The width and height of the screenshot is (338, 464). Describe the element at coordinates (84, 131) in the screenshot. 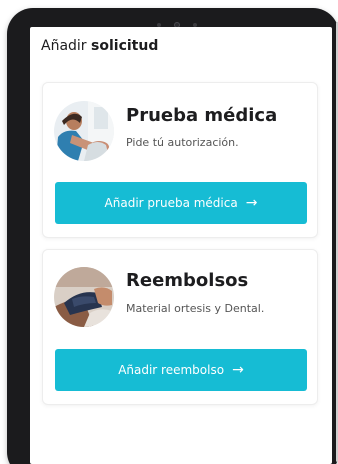

I see `doctor-consultation-photo-icon` at that location.